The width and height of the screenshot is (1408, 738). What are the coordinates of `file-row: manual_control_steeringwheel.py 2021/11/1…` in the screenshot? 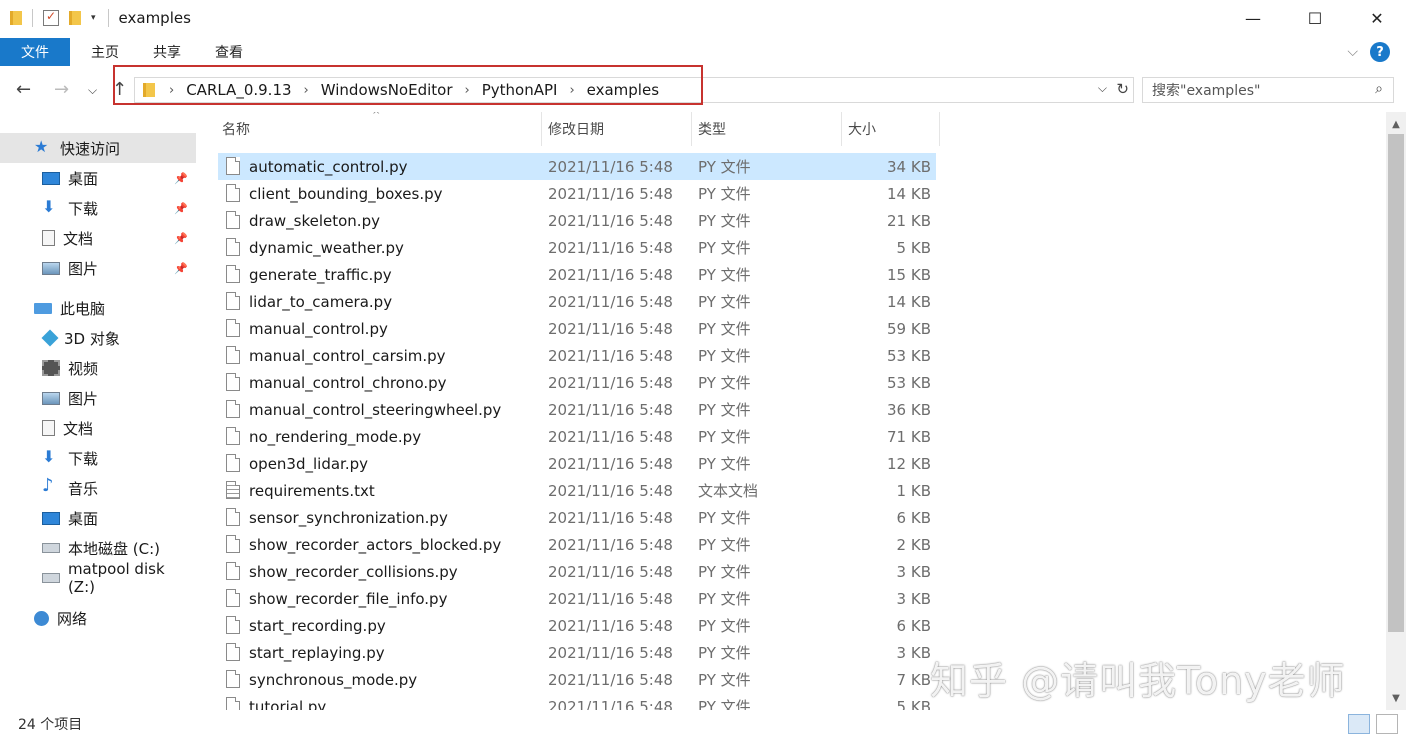 It's located at (577, 409).